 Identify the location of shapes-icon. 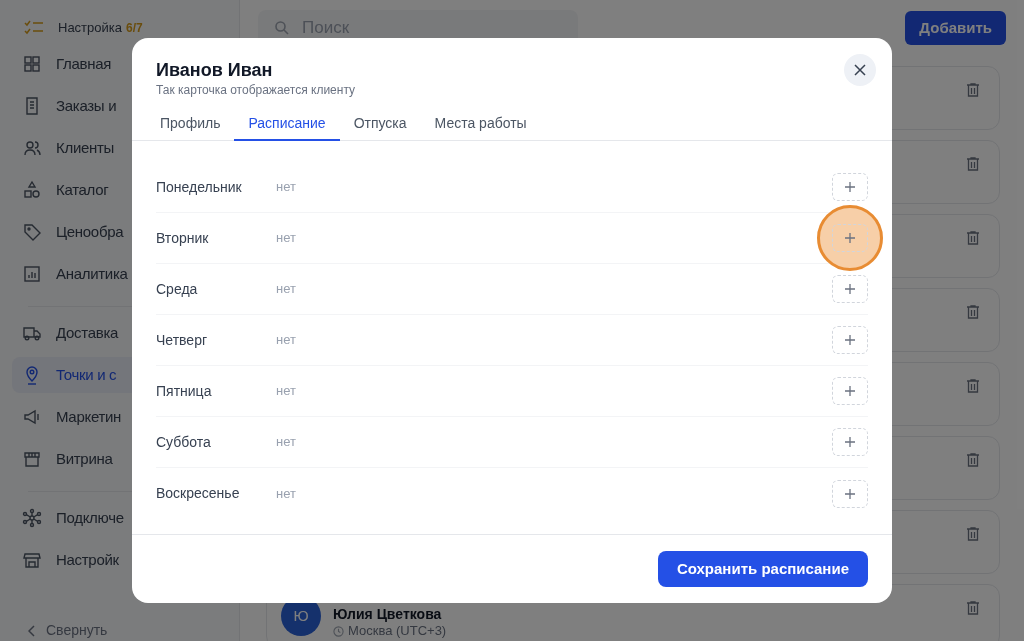
(32, 190).